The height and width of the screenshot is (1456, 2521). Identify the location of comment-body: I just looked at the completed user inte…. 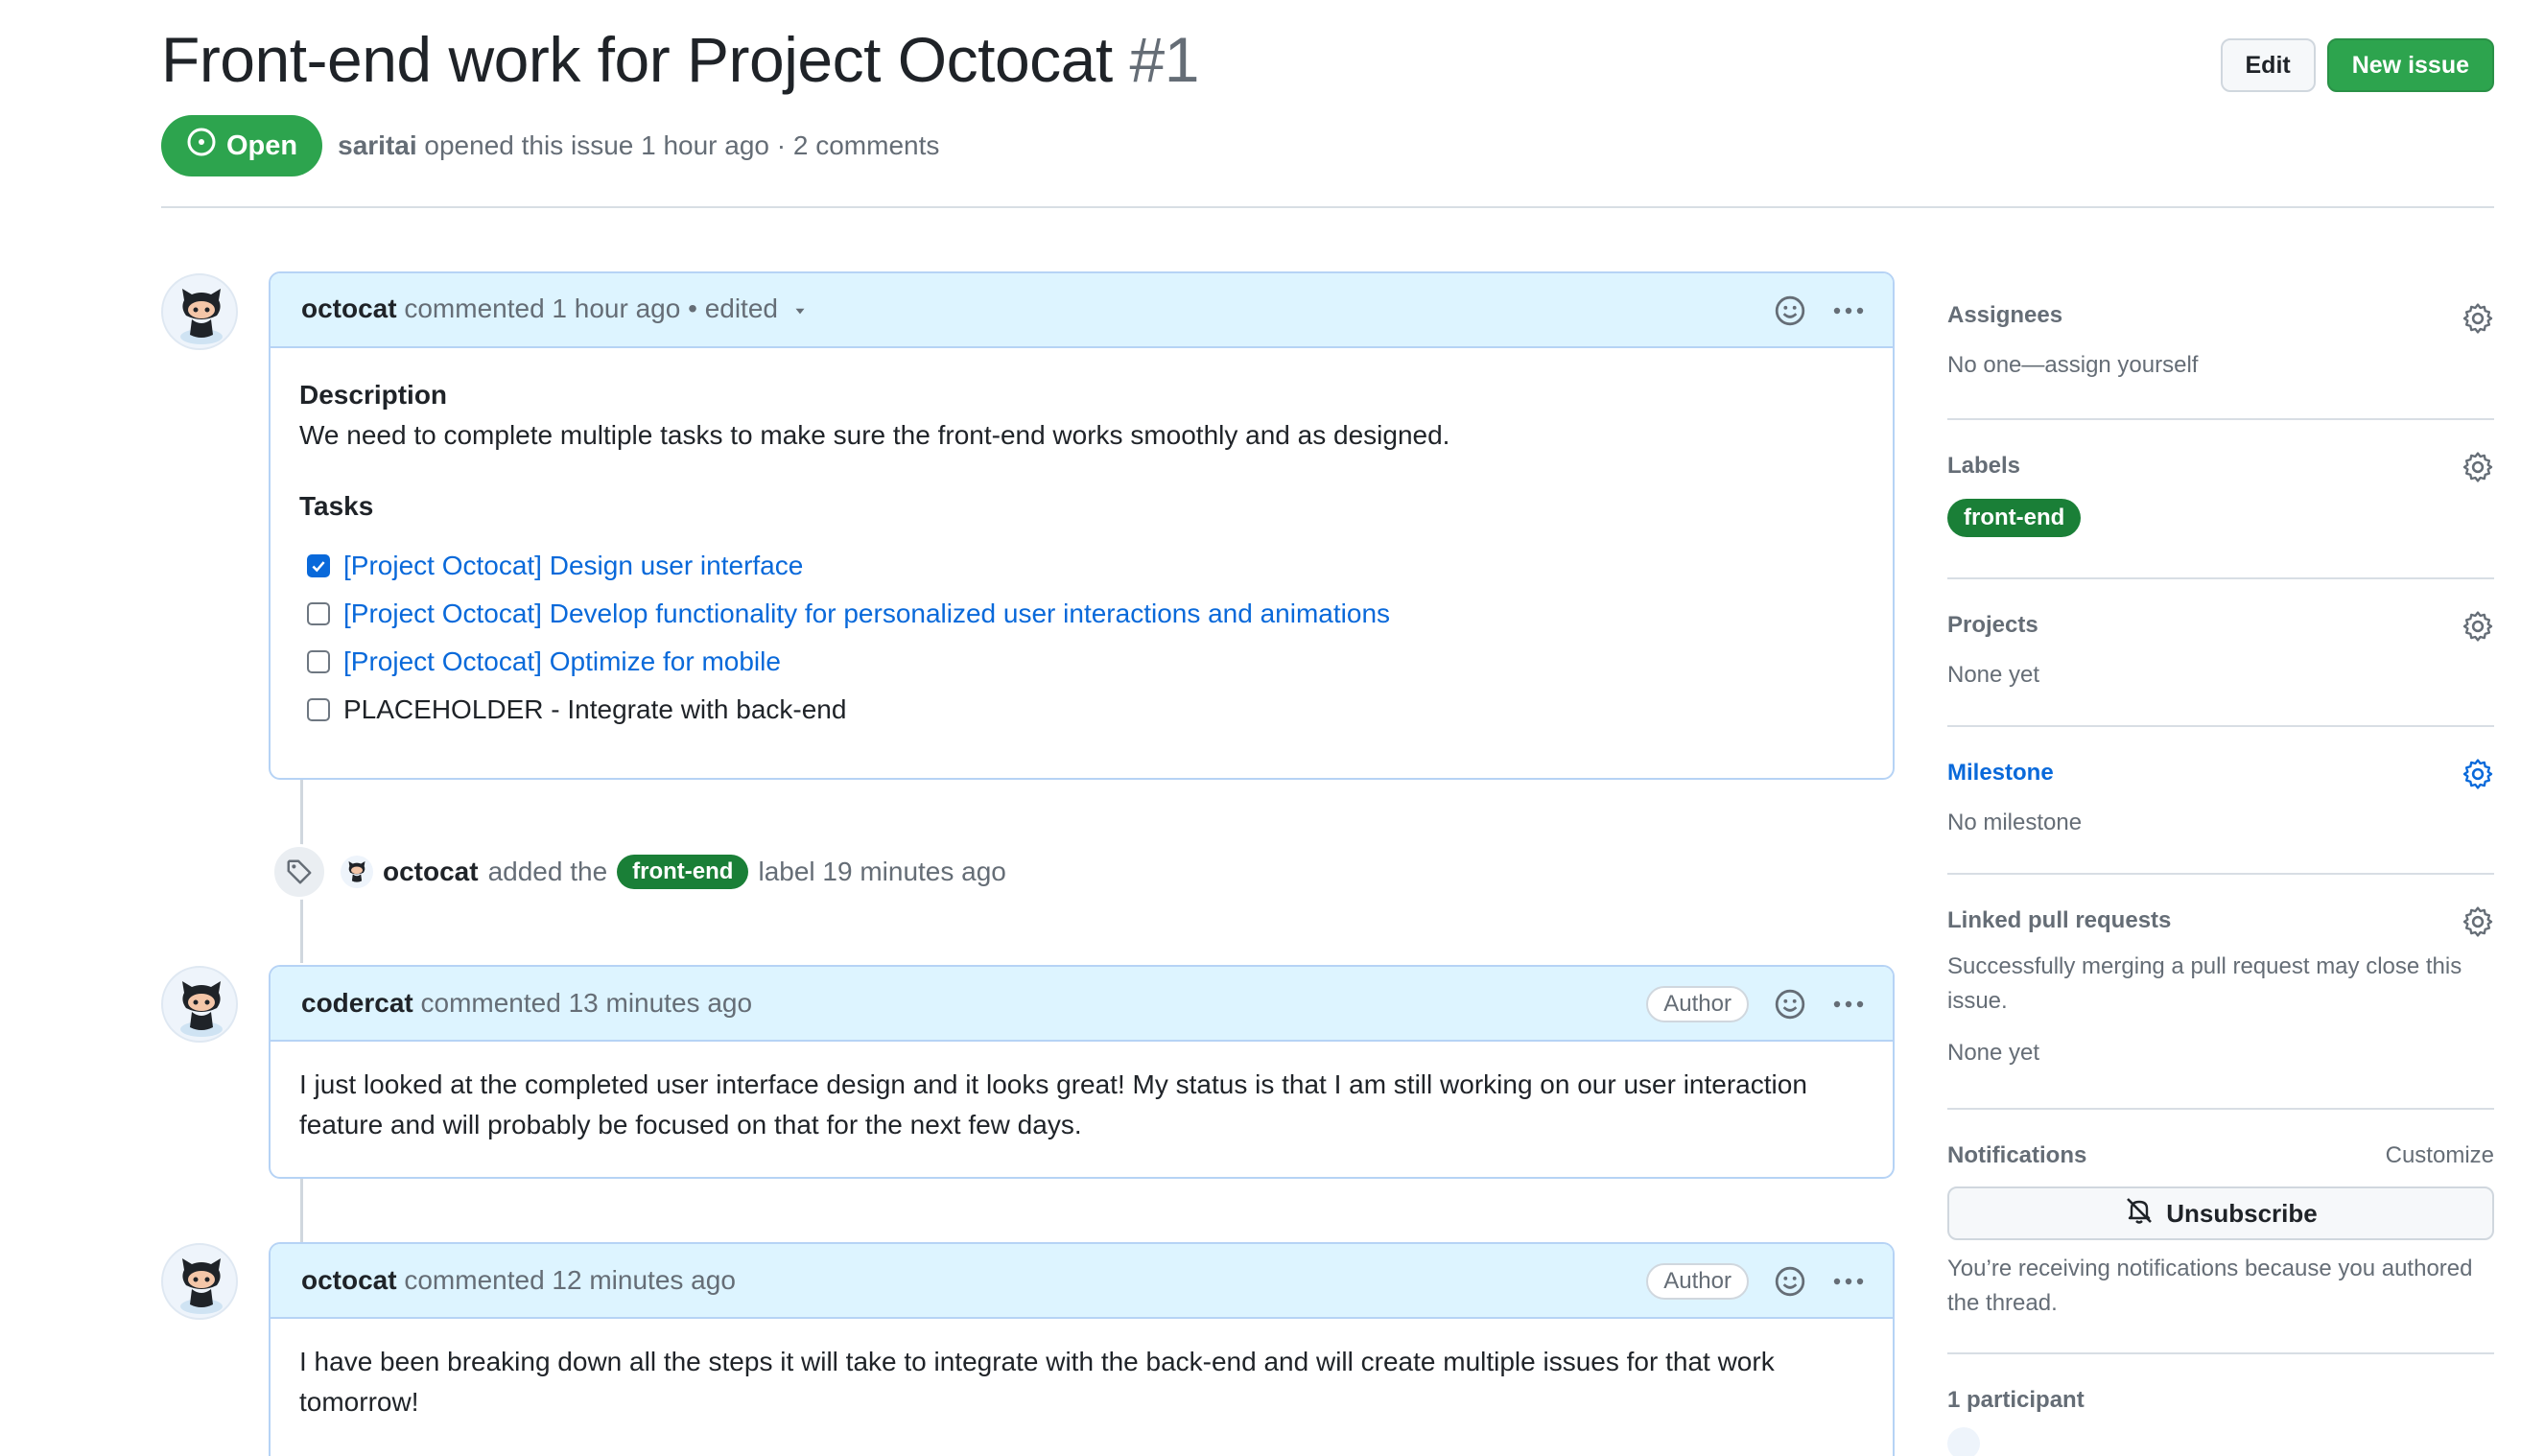
(1082, 1107).